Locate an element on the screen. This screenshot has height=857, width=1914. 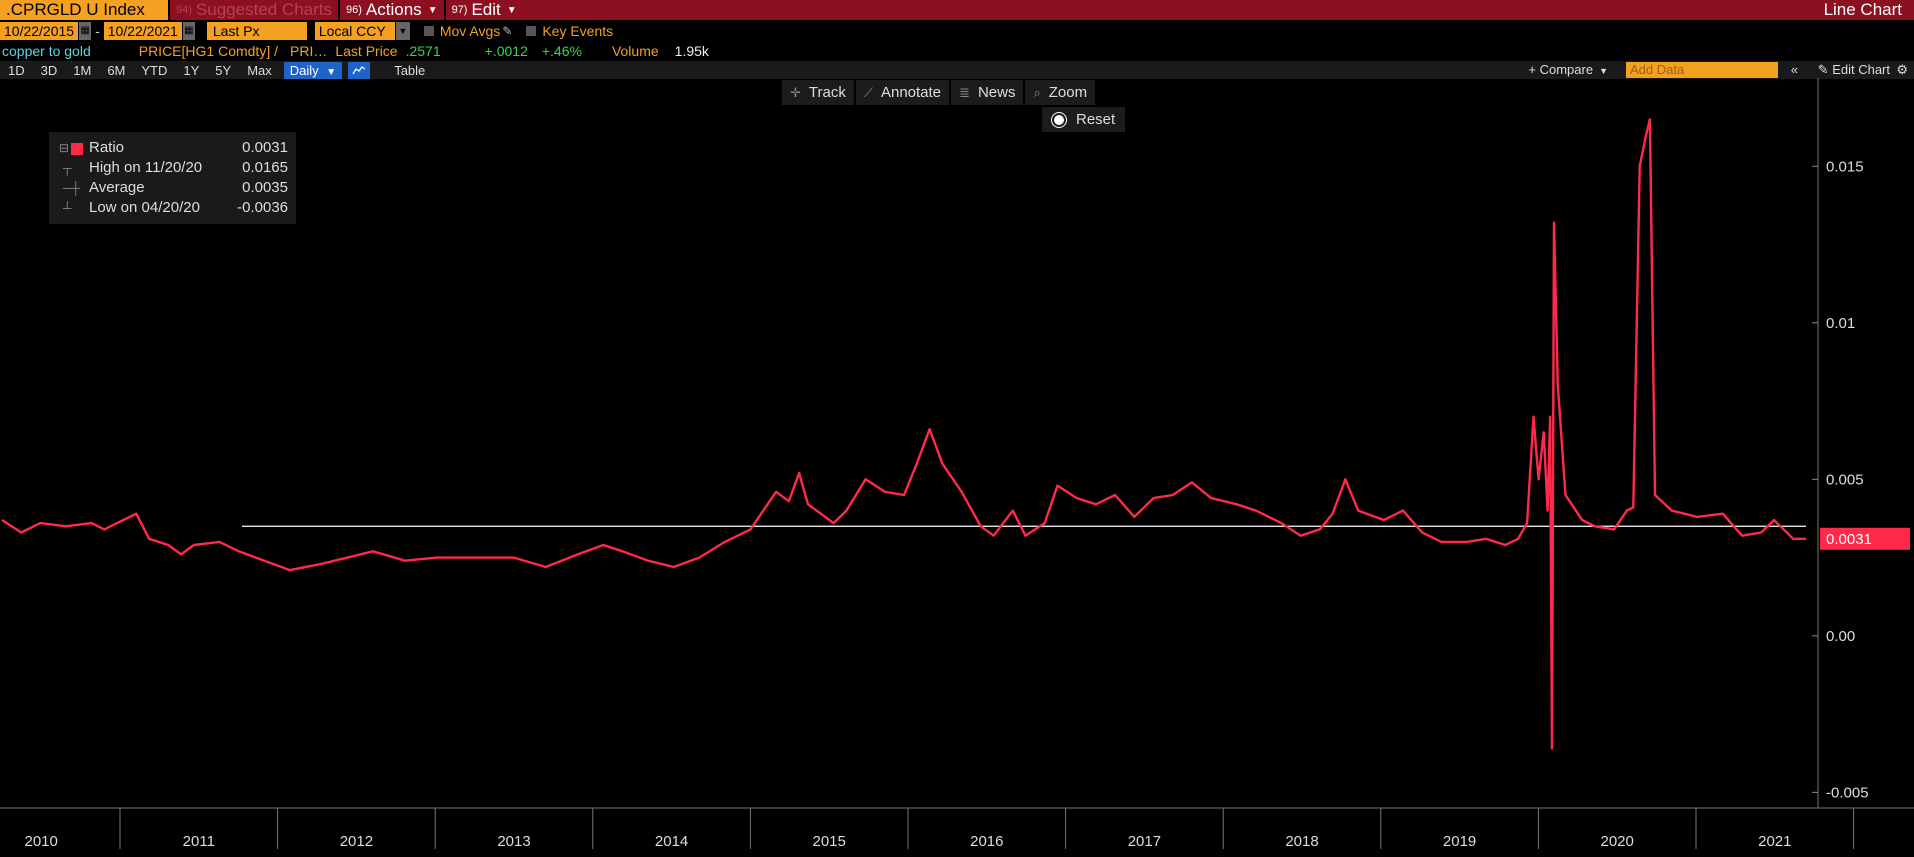
x-tick-label: 2012 is located at coordinates (356, 841).